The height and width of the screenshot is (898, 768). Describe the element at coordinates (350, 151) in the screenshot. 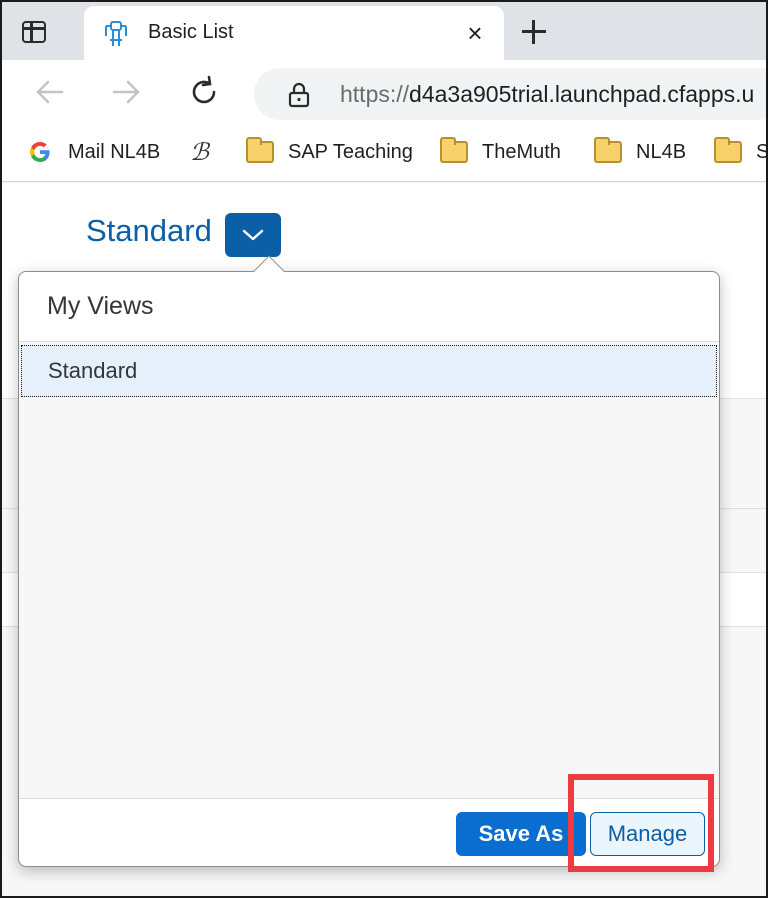

I see `bookmark-label: SAP Teaching` at that location.